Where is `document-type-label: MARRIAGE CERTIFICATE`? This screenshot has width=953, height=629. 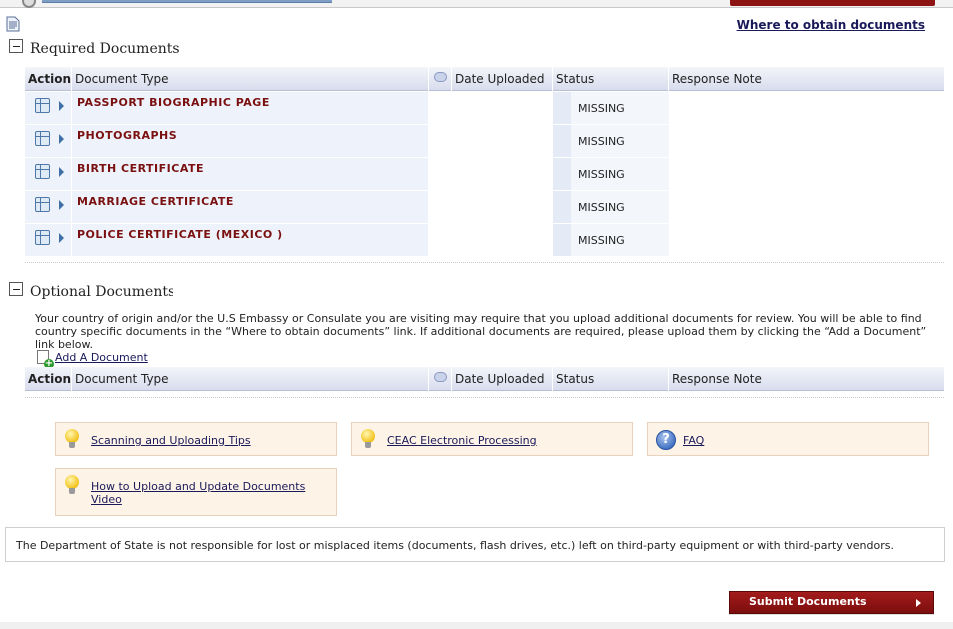 document-type-label: MARRIAGE CERTIFICATE is located at coordinates (155, 201).